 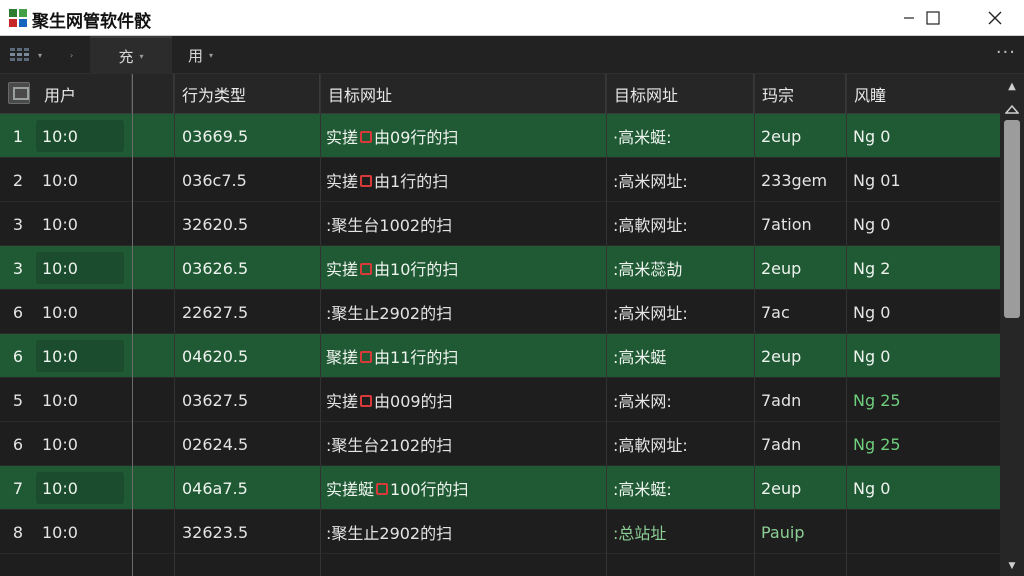 What do you see at coordinates (215, 224) in the screenshot?
I see `row-type: 32620.5` at bounding box center [215, 224].